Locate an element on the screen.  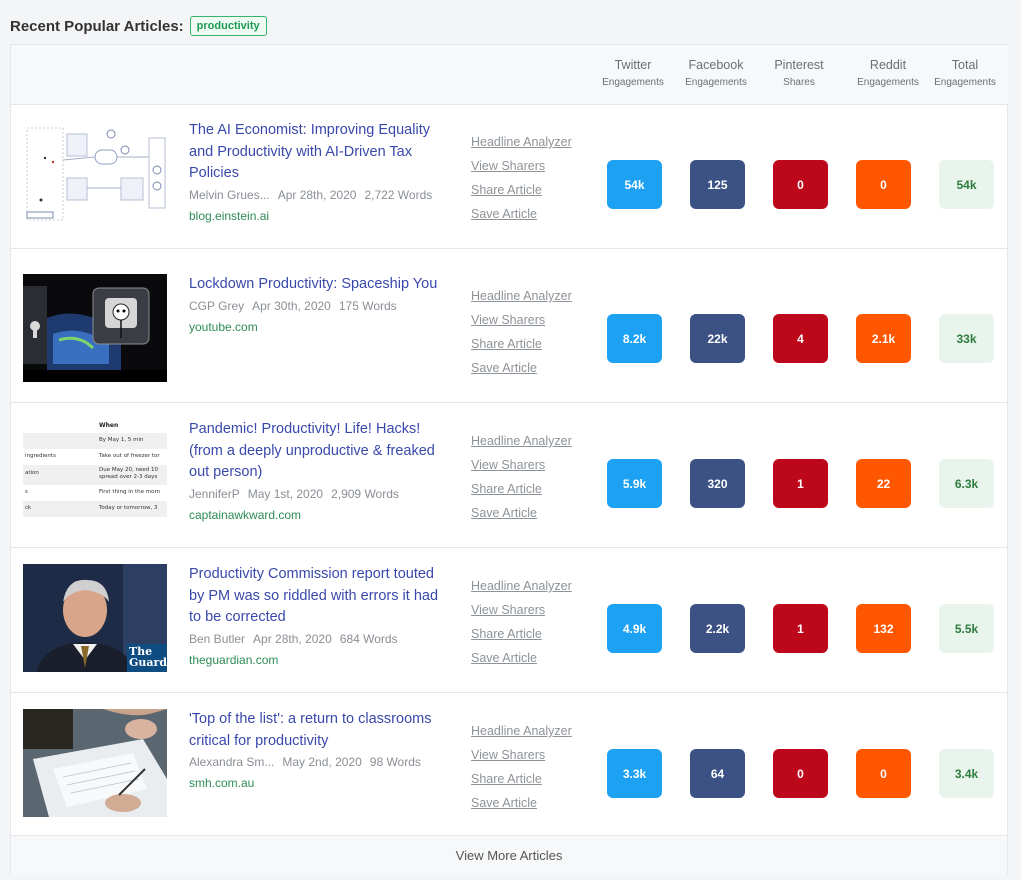
reddit-engagements-badge: 22 is located at coordinates (883, 483).